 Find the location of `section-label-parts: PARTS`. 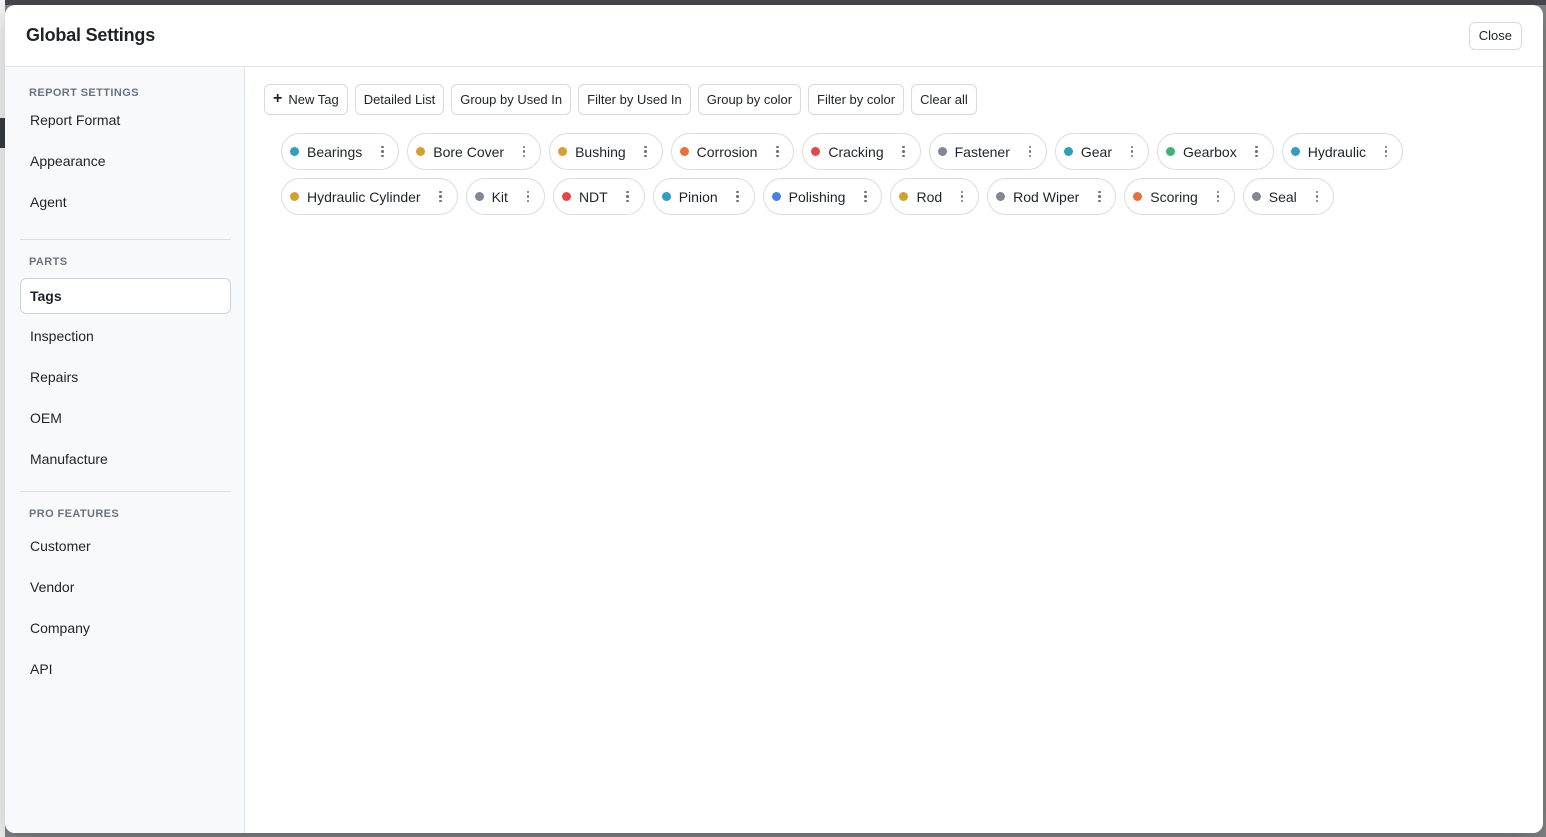

section-label-parts: PARTS is located at coordinates (48, 262).